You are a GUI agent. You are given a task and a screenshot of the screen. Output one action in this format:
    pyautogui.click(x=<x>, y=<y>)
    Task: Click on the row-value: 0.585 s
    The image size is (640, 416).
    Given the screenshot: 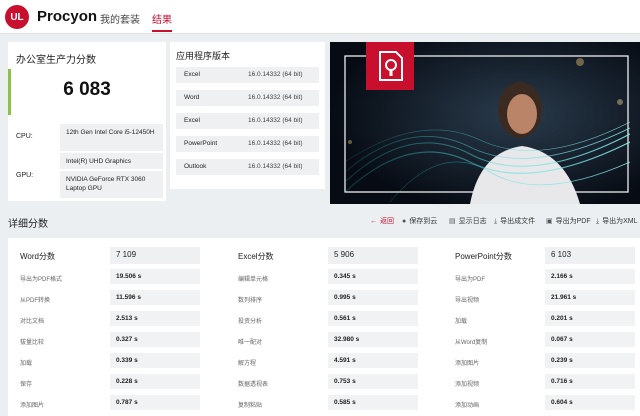 What is the action you would take?
    pyautogui.click(x=373, y=402)
    